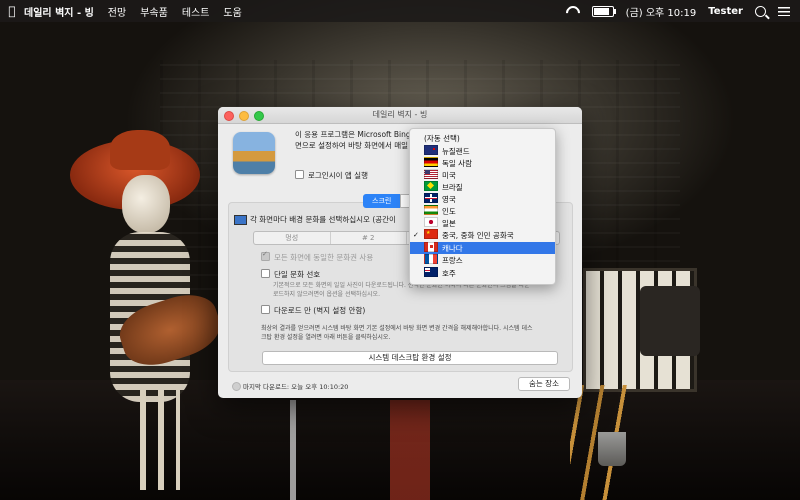 The height and width of the screenshot is (500, 800). Describe the element at coordinates (431, 272) in the screenshot. I see `australia-flag-icon` at that location.